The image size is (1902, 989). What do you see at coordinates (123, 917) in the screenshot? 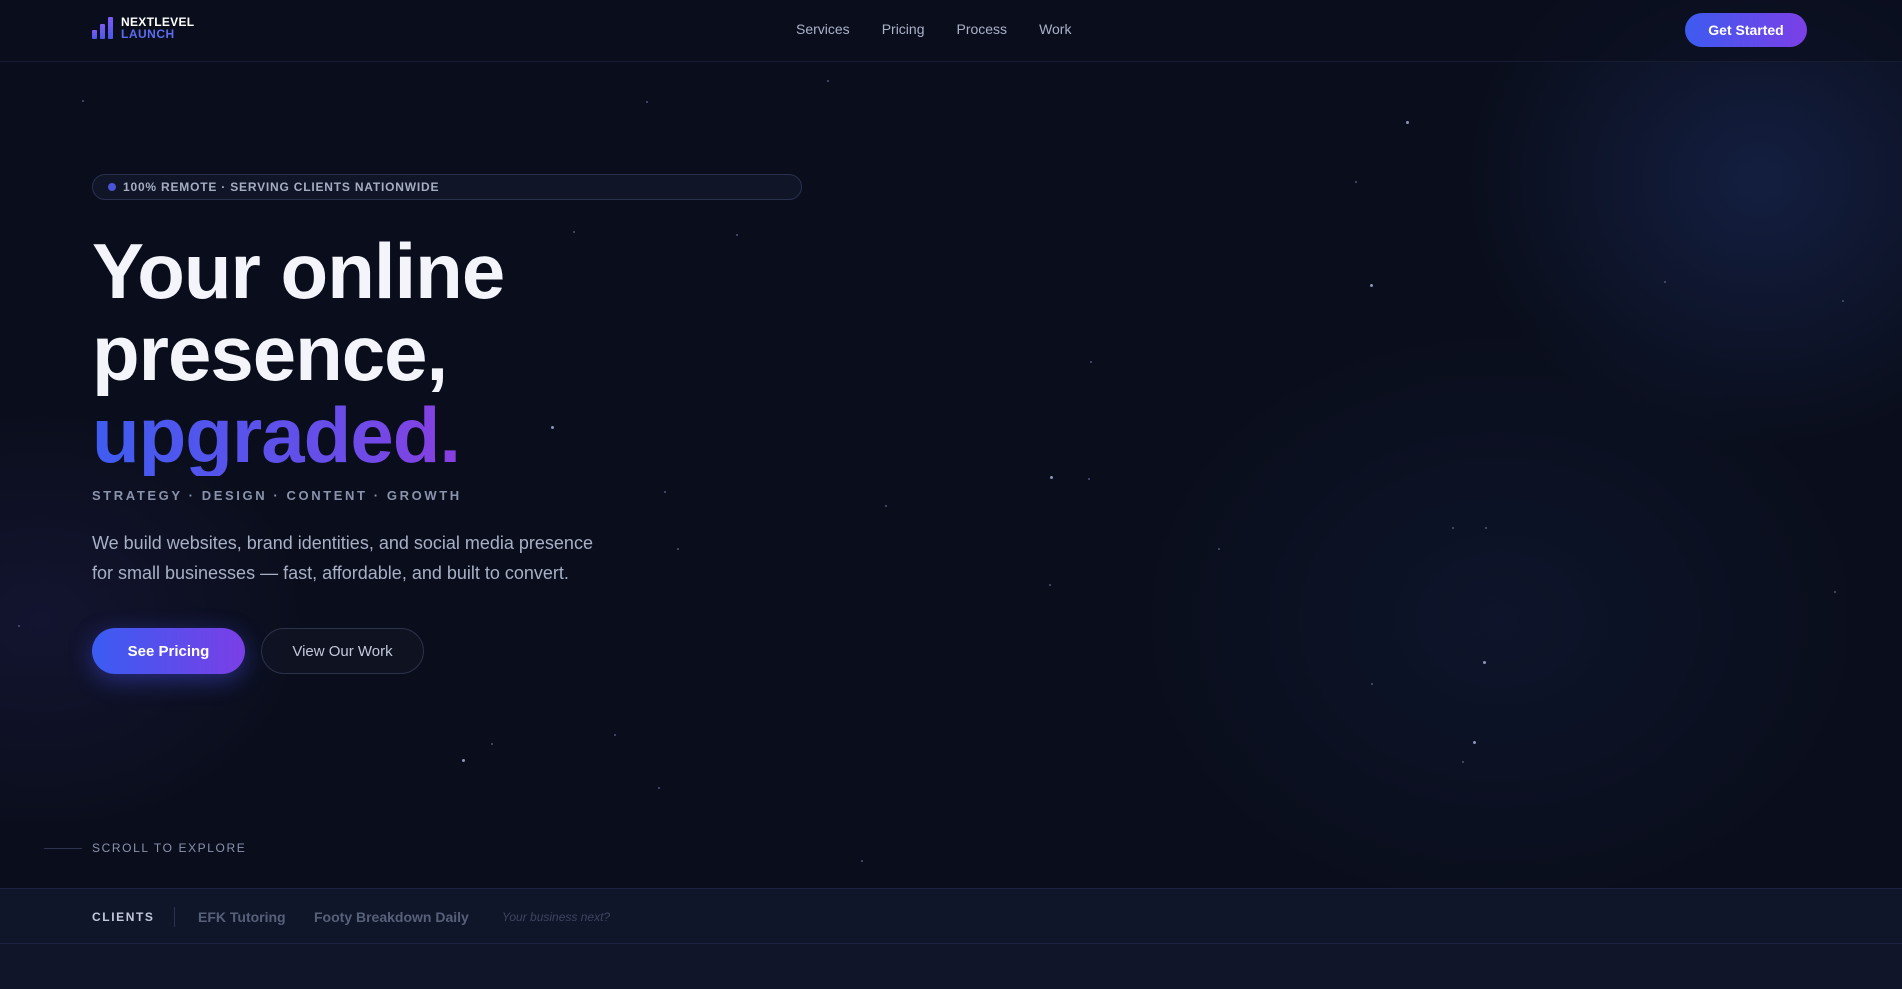
I see `clients-label: CLIENTS` at bounding box center [123, 917].